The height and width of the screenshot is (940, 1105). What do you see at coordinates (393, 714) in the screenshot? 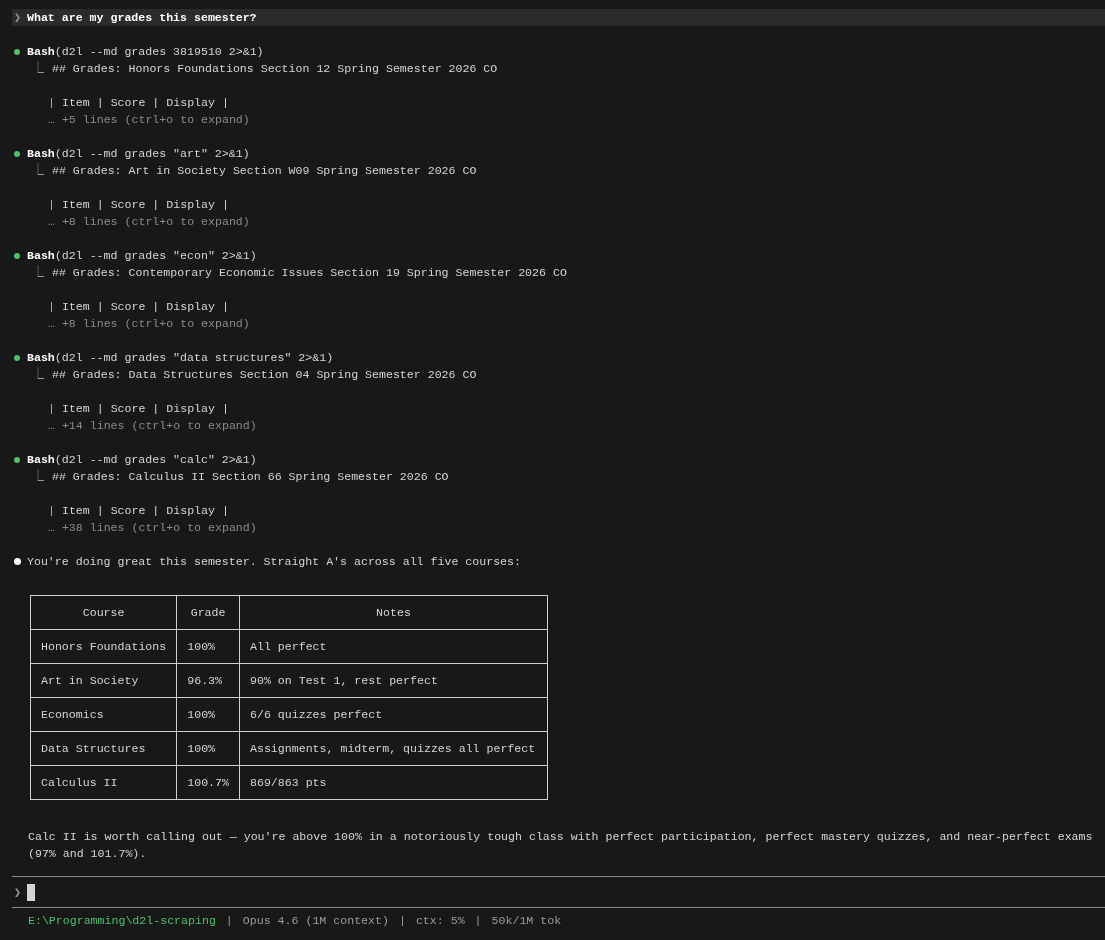
I see `table-cell: 6/6 quizzes perfect` at bounding box center [393, 714].